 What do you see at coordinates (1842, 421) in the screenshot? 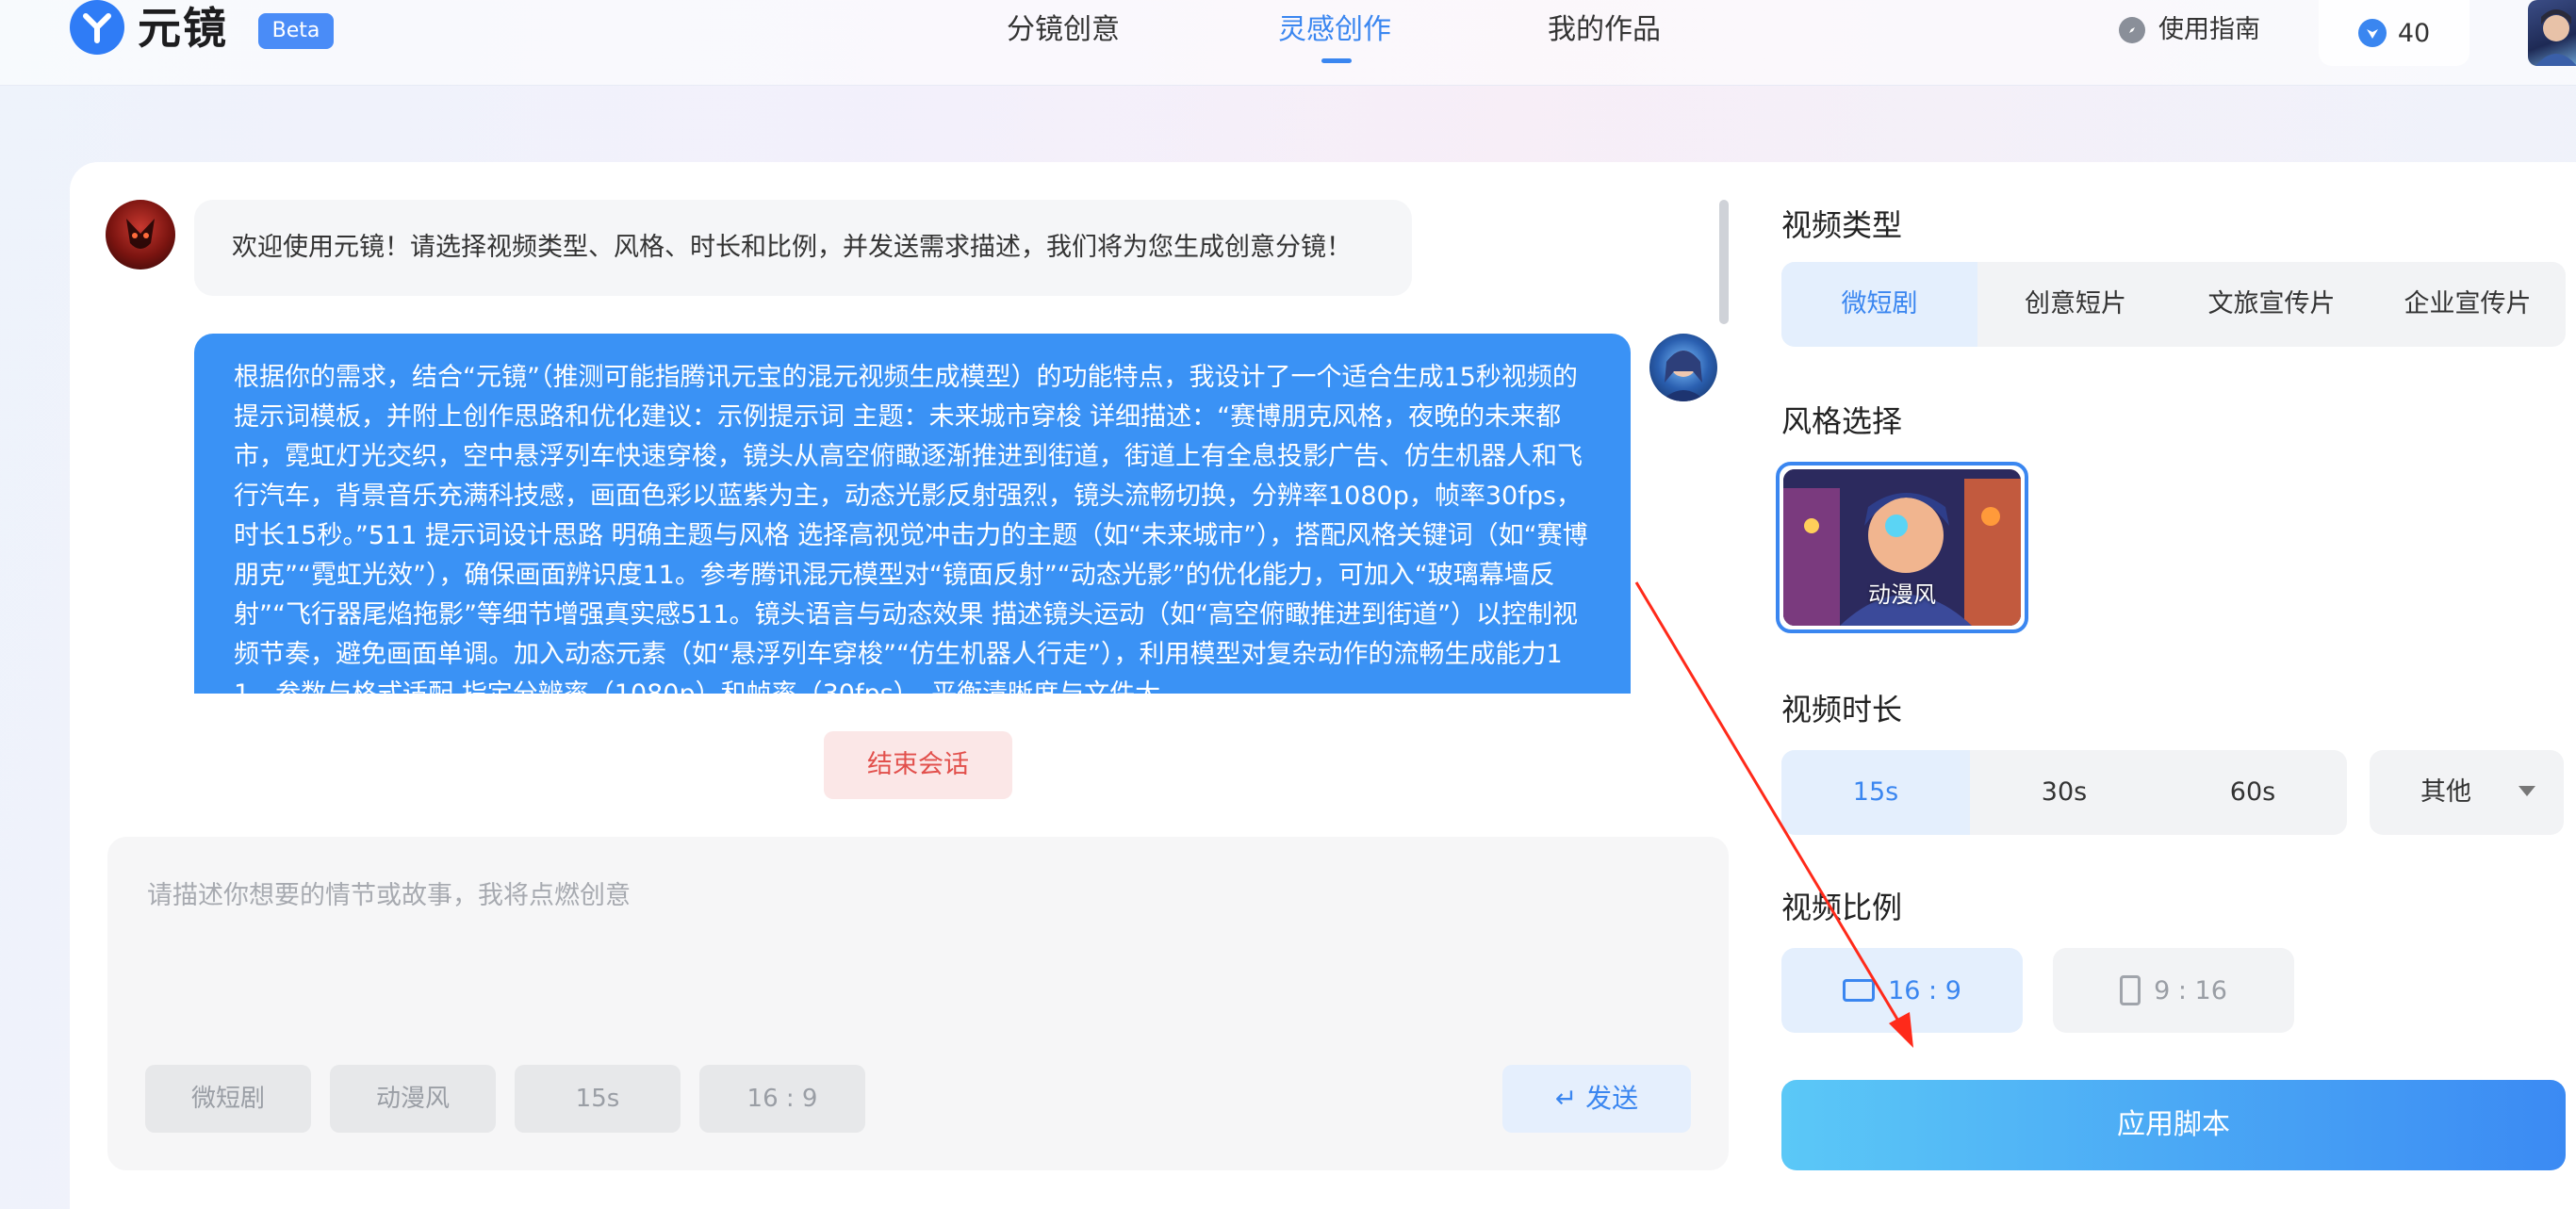
I see `style-title: 风格选择` at bounding box center [1842, 421].